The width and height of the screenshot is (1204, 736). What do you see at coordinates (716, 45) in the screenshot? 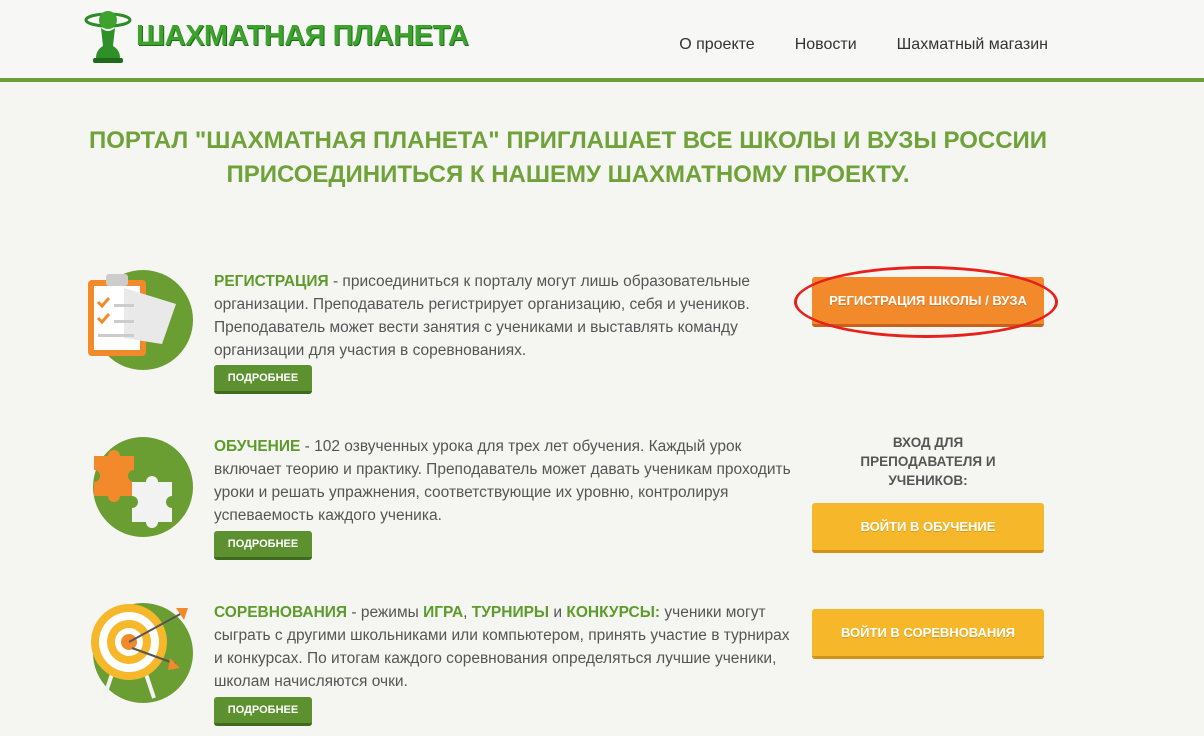
I see `nav-about: О проекте` at bounding box center [716, 45].